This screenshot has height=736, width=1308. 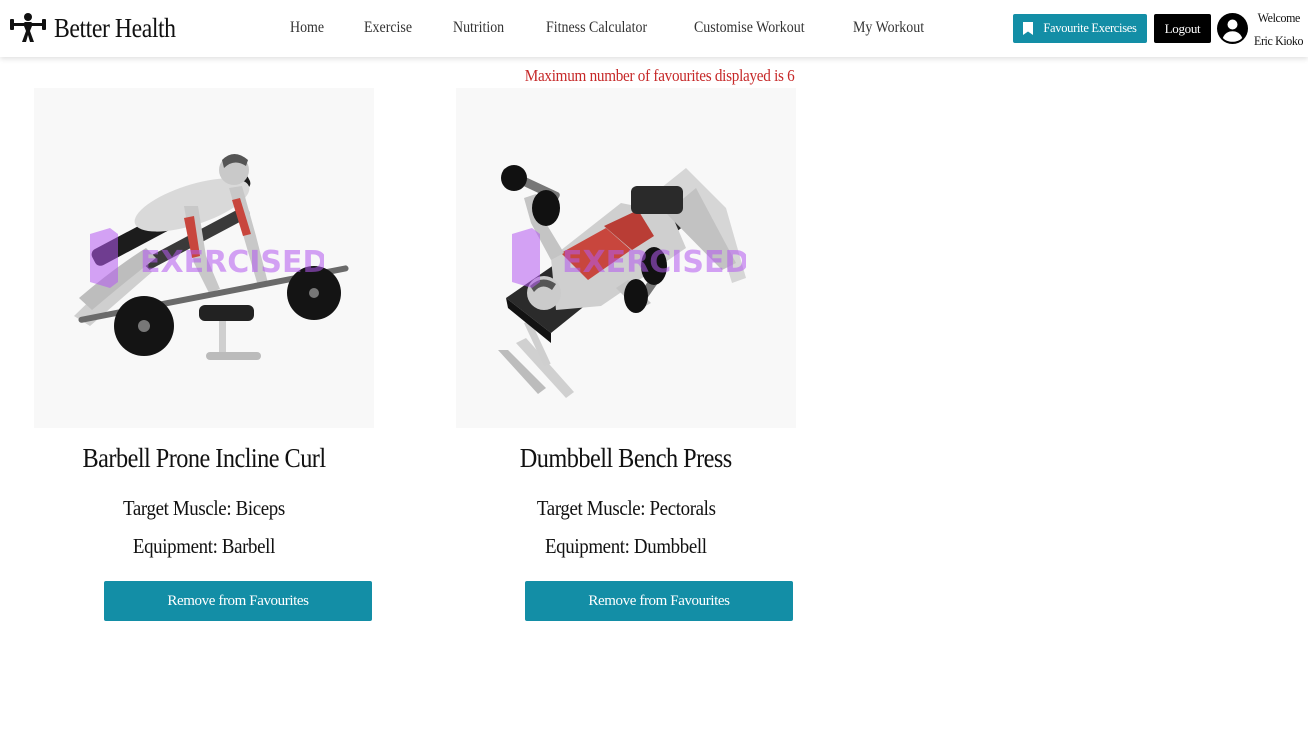 What do you see at coordinates (596, 28) in the screenshot?
I see `nav-fitness-calculator: Fitness Calculator` at bounding box center [596, 28].